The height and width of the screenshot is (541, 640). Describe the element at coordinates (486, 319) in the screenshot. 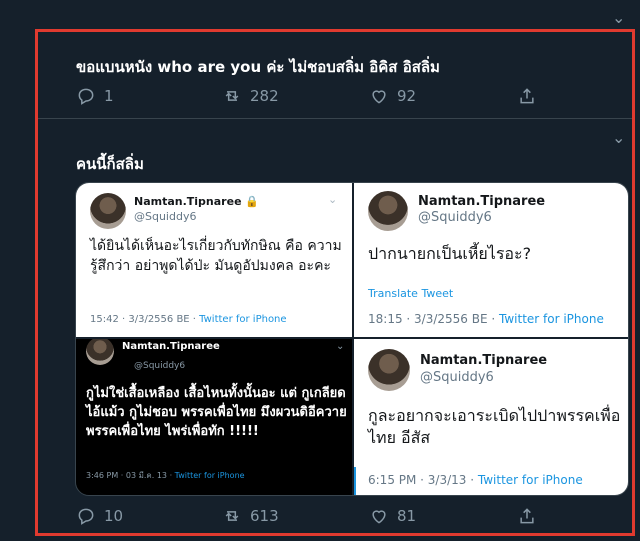

I see `tweet-meta: 18:15 · 3/3/2556 BE · Twitter for iPhone` at that location.